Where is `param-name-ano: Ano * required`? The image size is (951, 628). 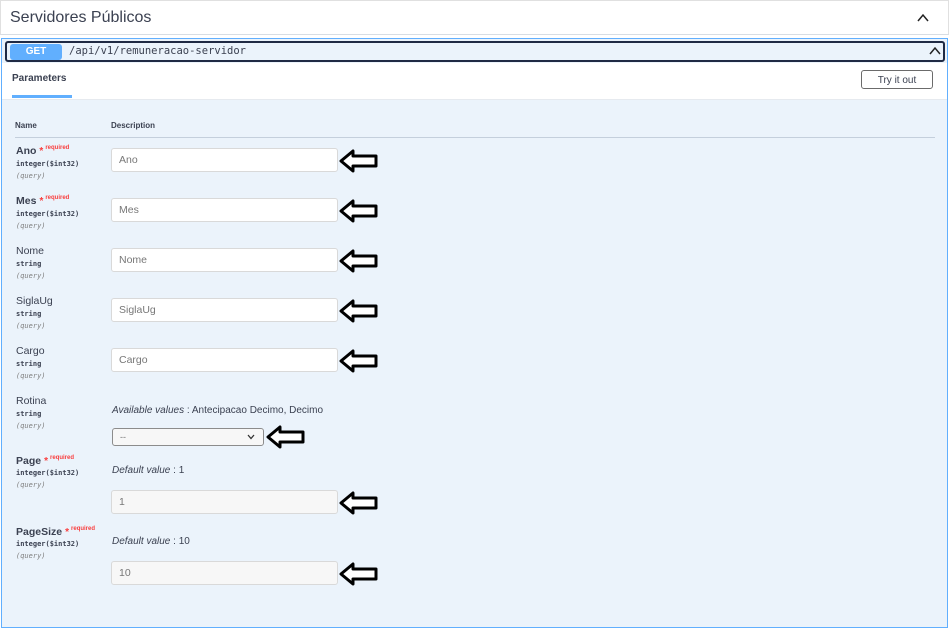
param-name-ano: Ano * required is located at coordinates (43, 151).